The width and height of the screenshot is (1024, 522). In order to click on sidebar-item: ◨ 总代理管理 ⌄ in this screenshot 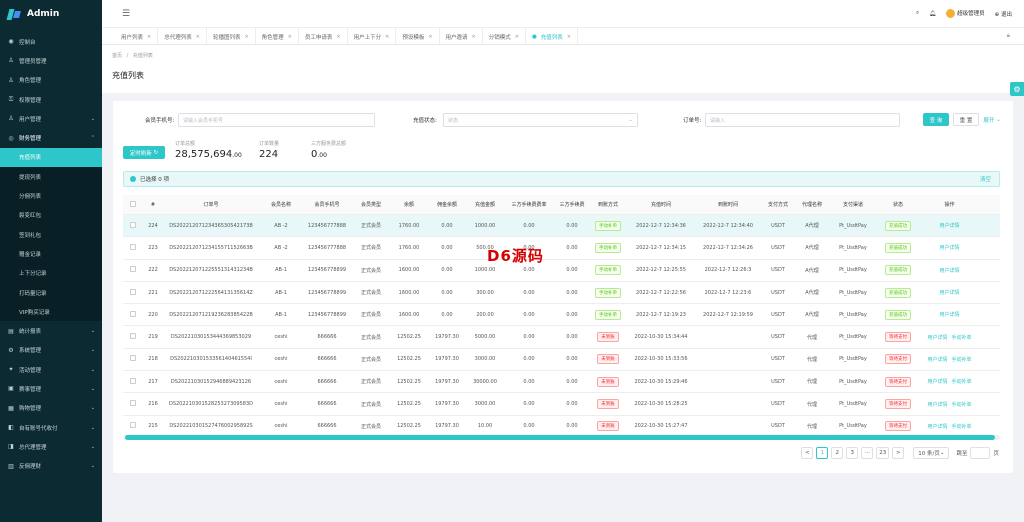, I will do `click(51, 446)`.